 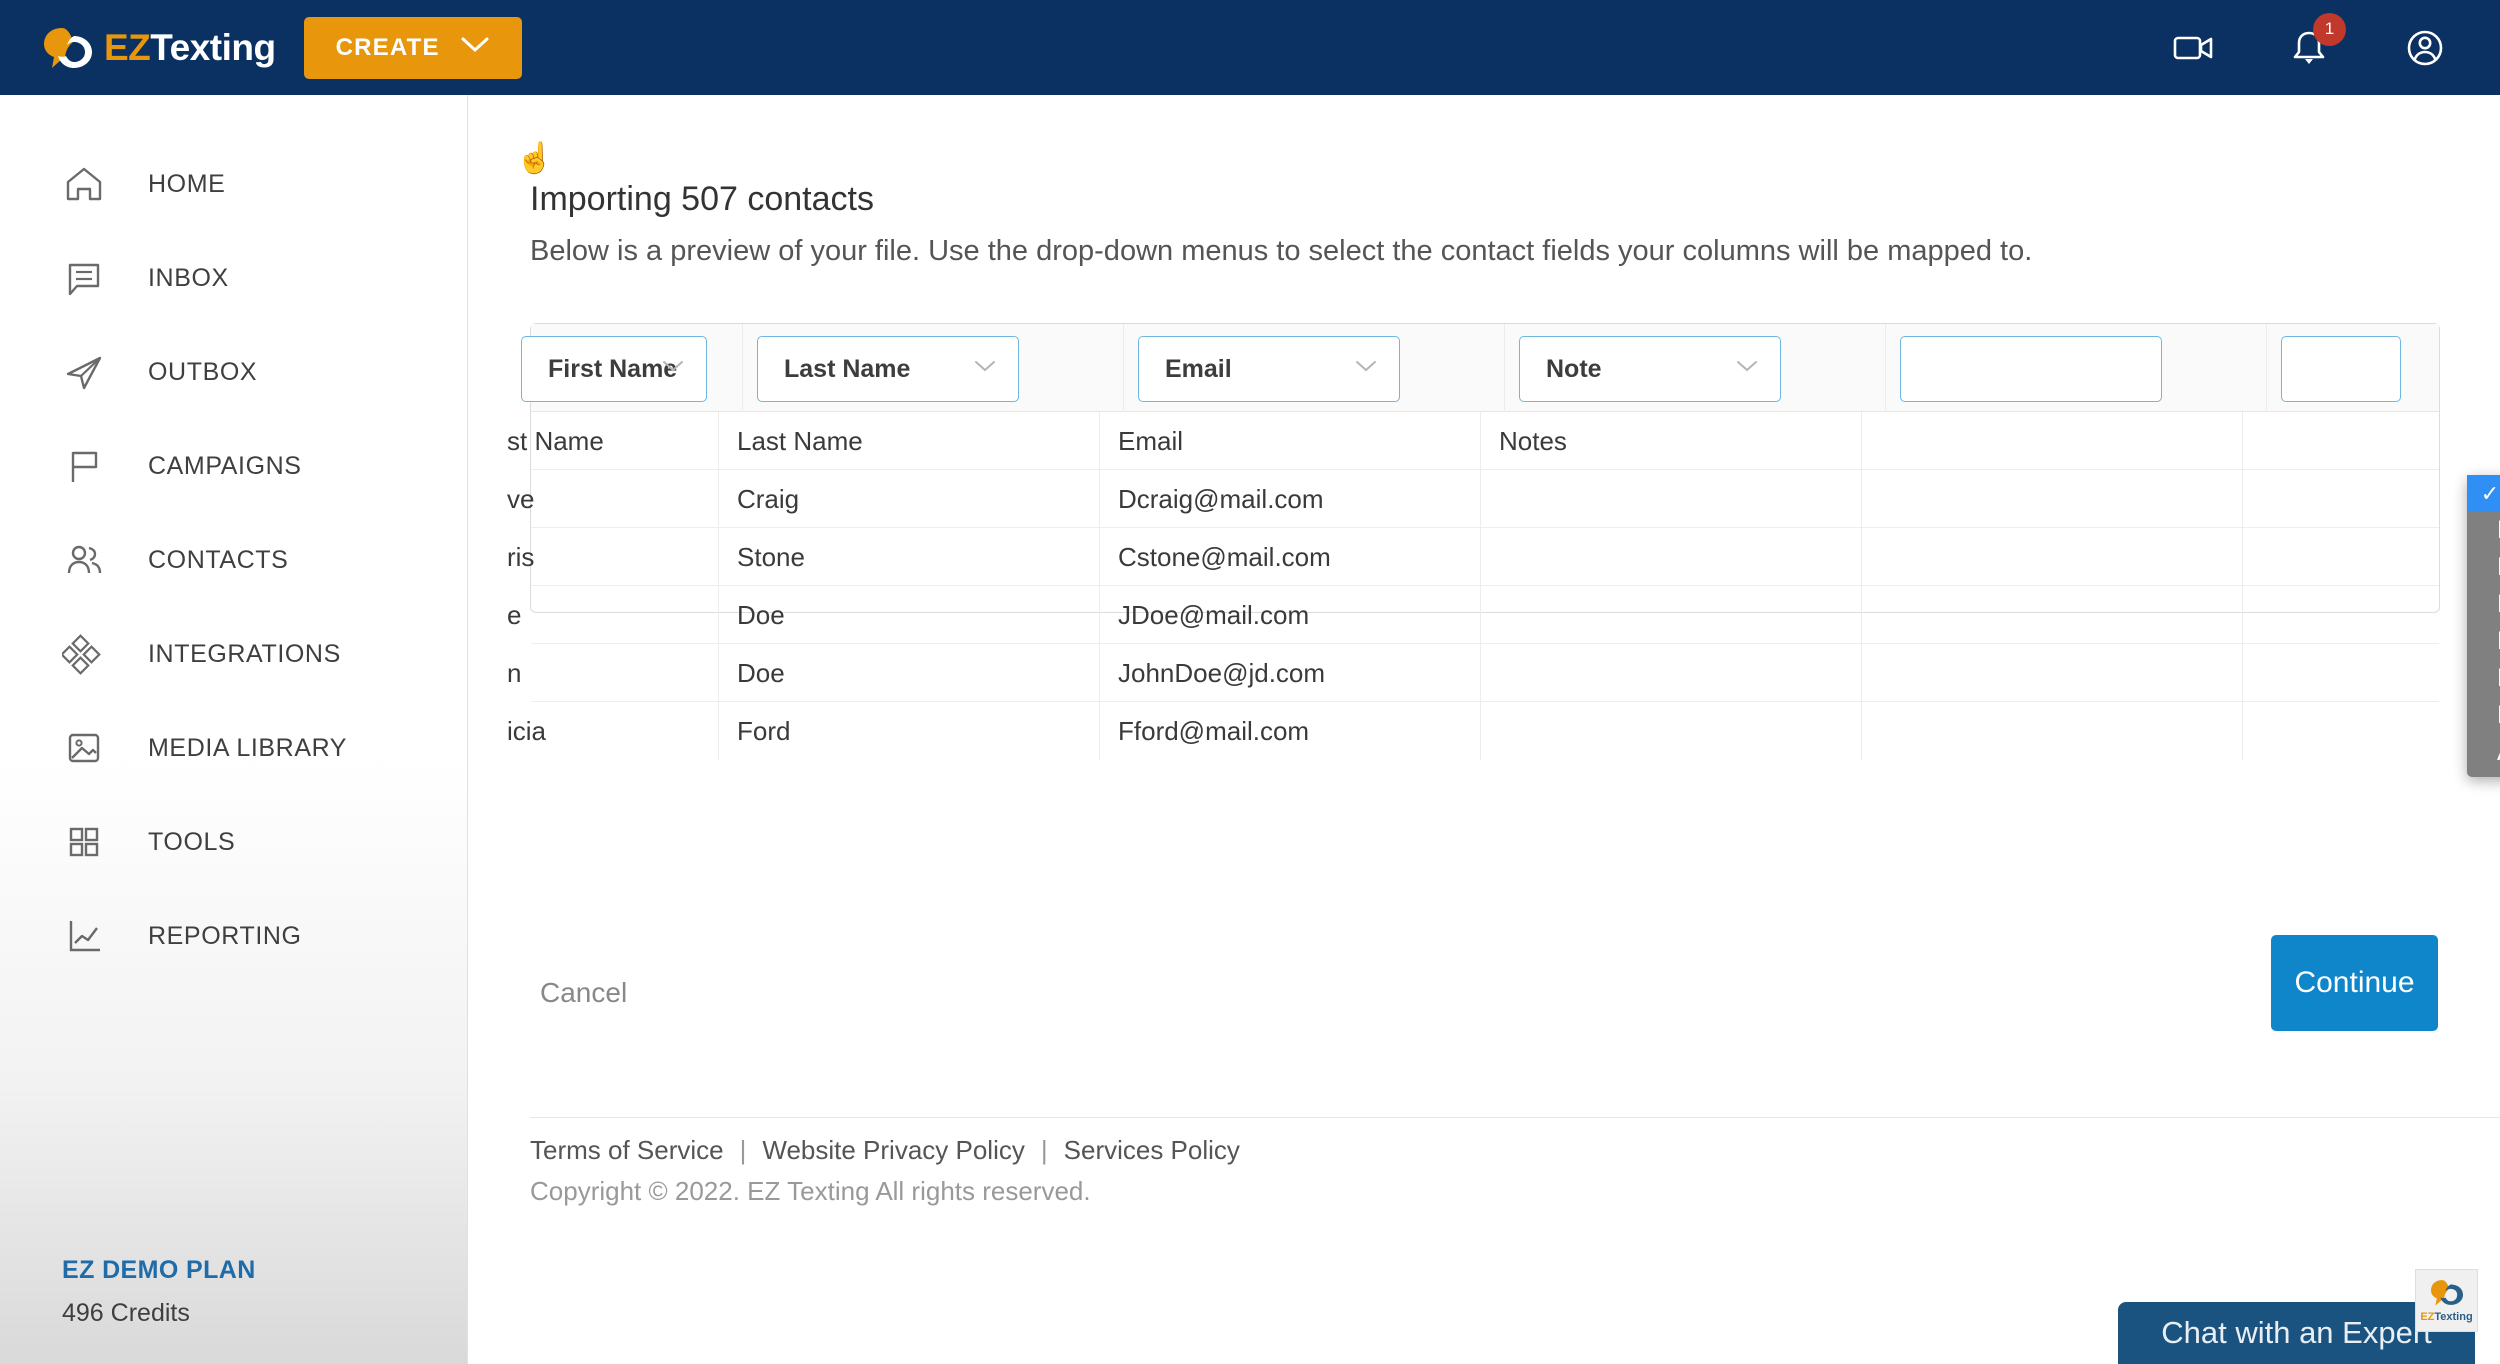 I want to click on continue-button: Continue, so click(x=2354, y=983).